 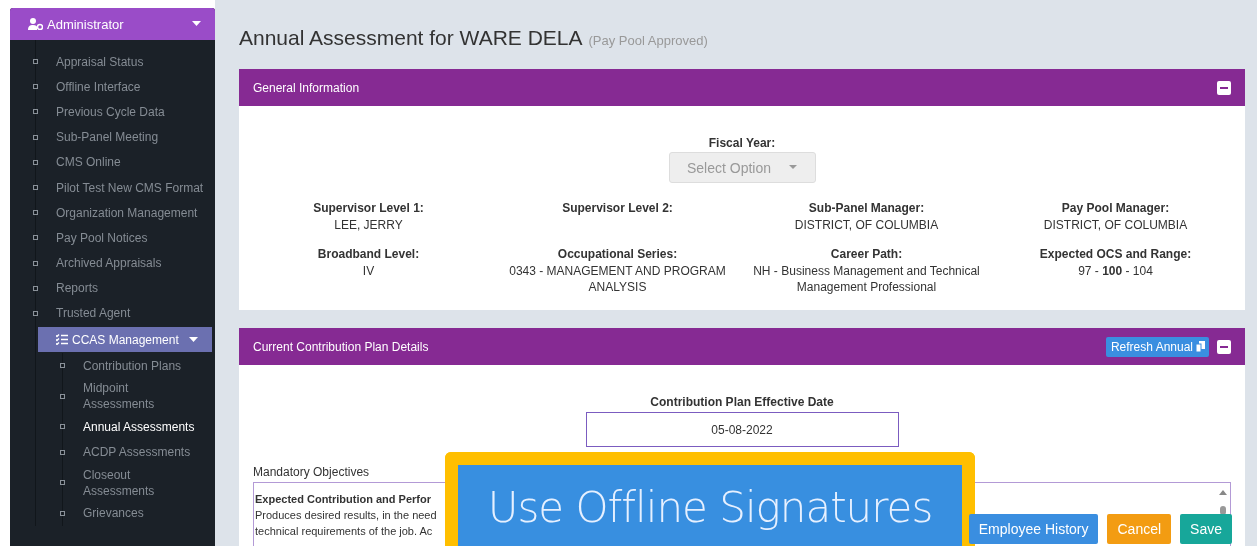 What do you see at coordinates (1115, 254) in the screenshot?
I see `field-label: Expected OCS and Range:` at bounding box center [1115, 254].